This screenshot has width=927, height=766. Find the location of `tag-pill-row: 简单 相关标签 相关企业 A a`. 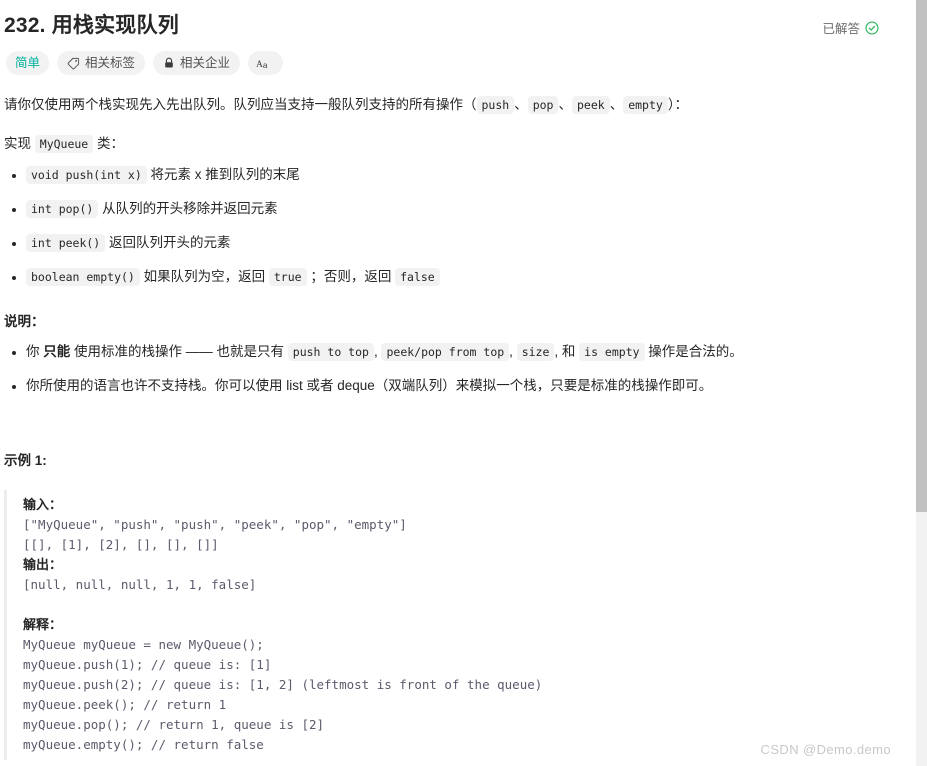

tag-pill-row: 简单 相关标签 相关企业 A a is located at coordinates (447, 58).